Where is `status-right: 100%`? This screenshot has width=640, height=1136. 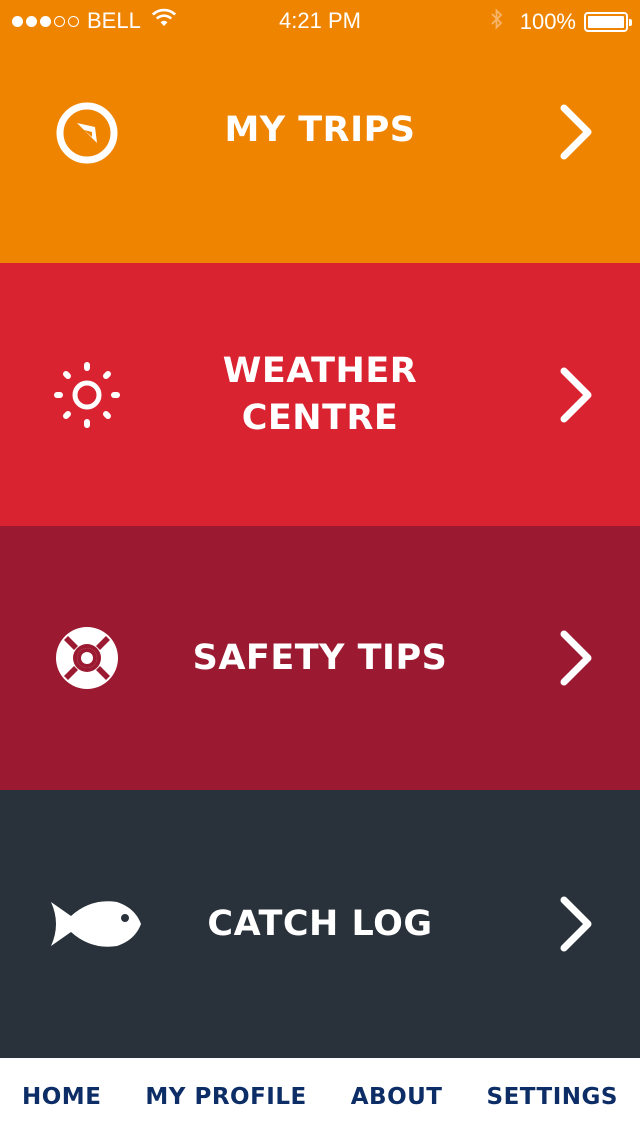 status-right: 100% is located at coordinates (561, 22).